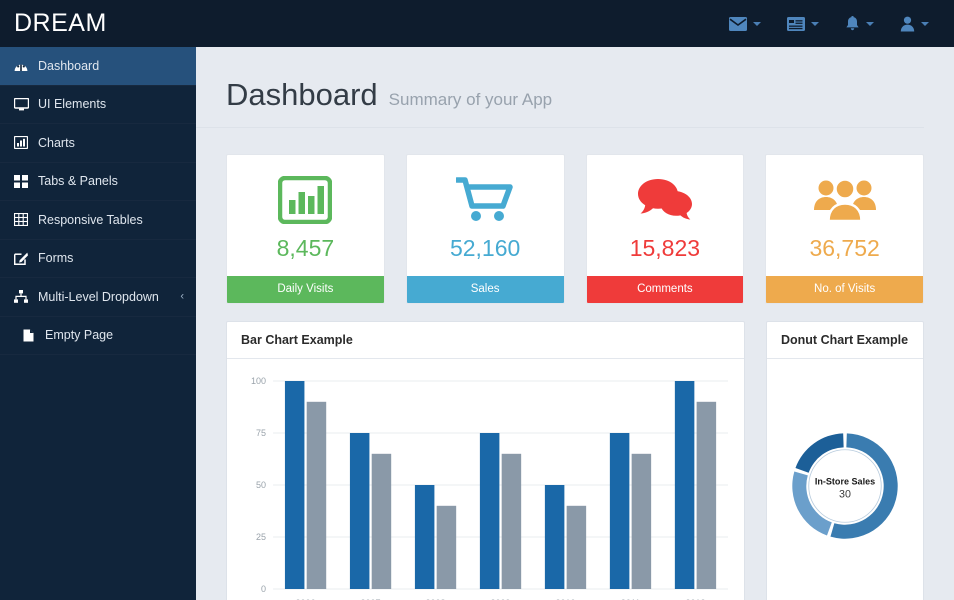 The width and height of the screenshot is (954, 600). What do you see at coordinates (69, 65) in the screenshot?
I see `sidebar-item-label: Dashboard` at bounding box center [69, 65].